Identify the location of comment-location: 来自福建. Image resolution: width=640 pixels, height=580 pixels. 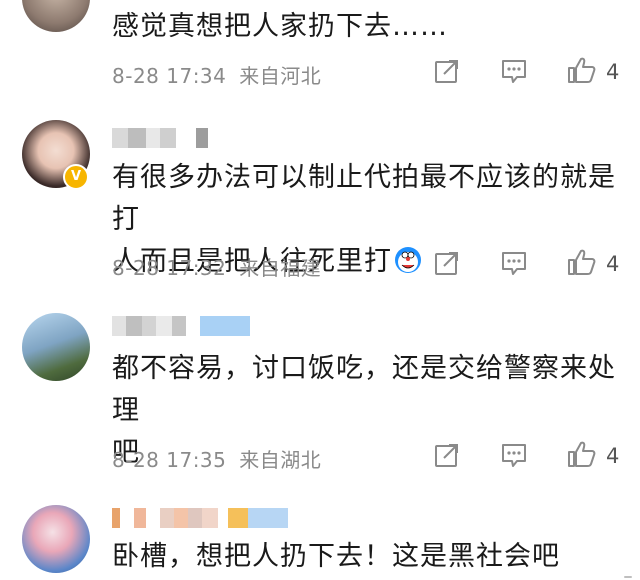
(280, 268).